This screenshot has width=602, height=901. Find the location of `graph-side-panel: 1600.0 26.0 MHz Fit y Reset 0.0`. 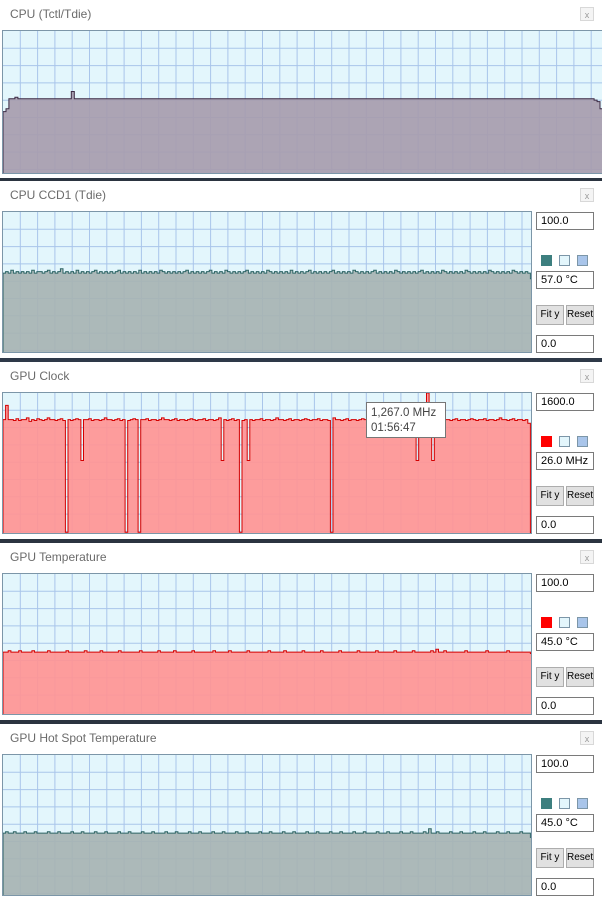

graph-side-panel: 1600.0 26.0 MHz Fit y Reset 0.0 is located at coordinates (566, 463).